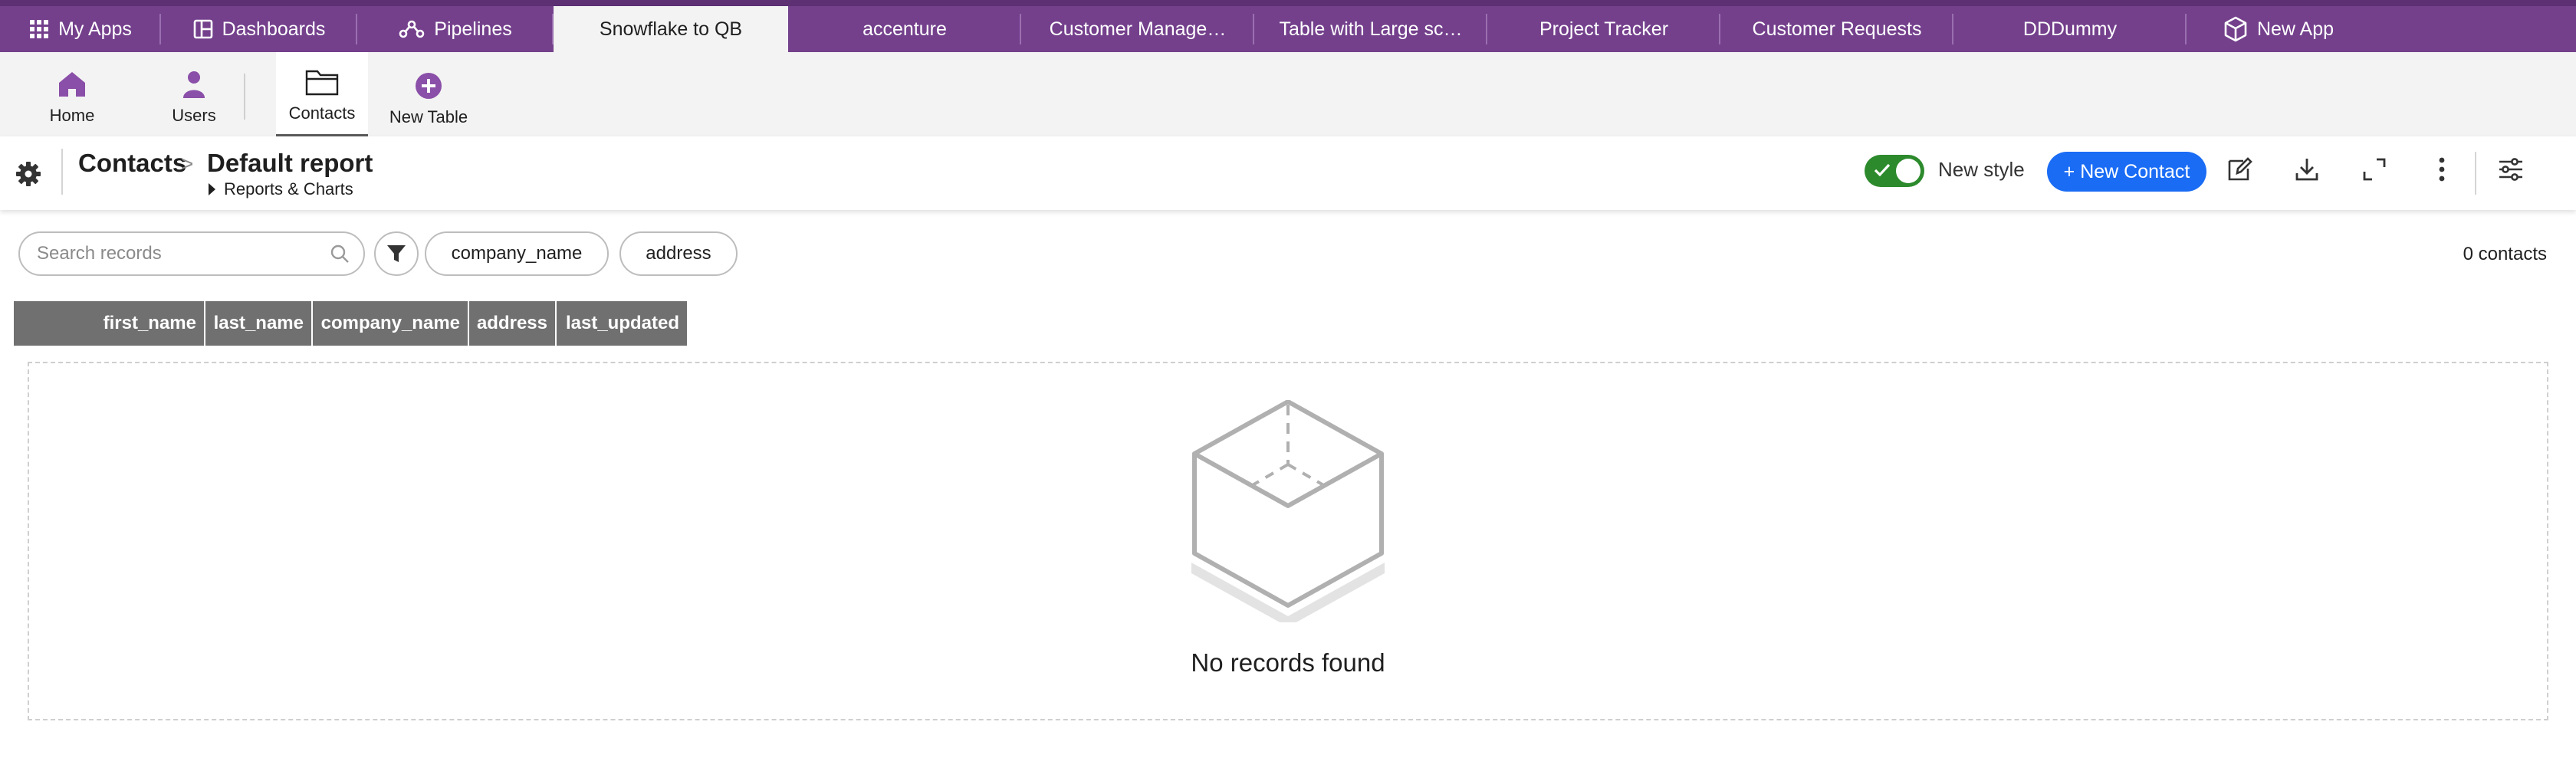  What do you see at coordinates (2236, 29) in the screenshot?
I see `cube-icon` at bounding box center [2236, 29].